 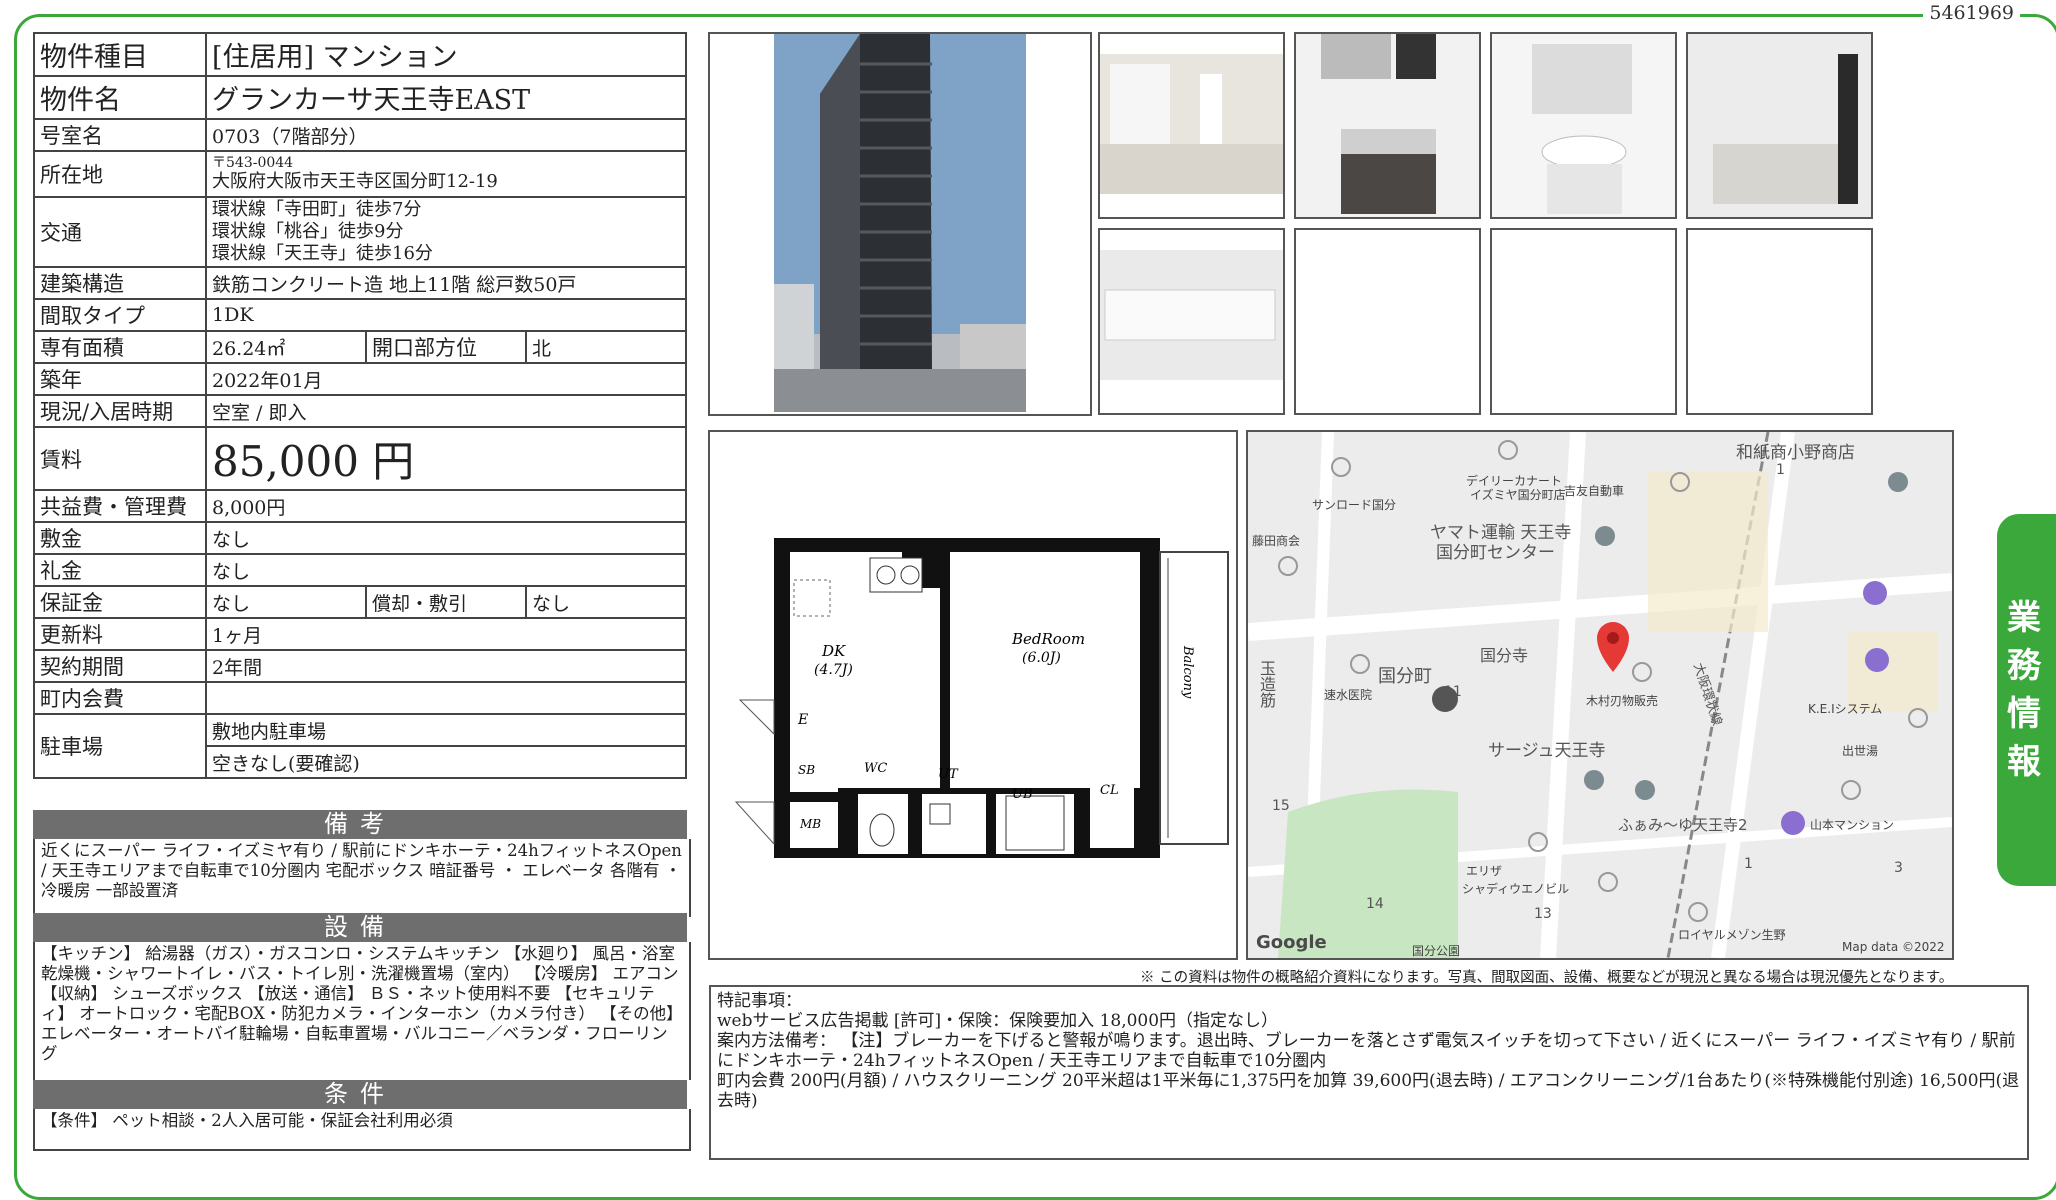 I want to click on map-label: 3, so click(x=1898, y=868).